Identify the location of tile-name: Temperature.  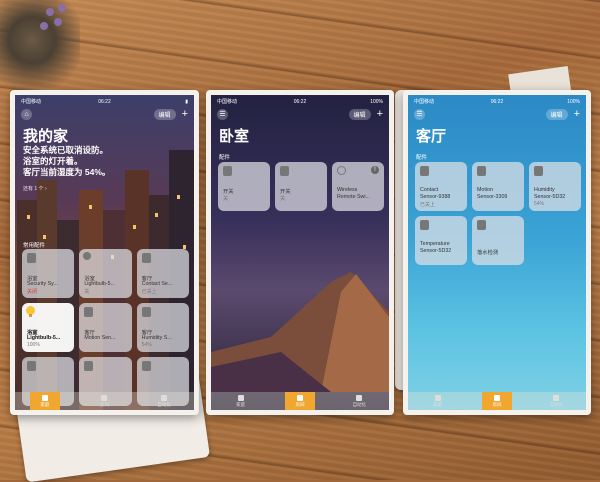
(435, 244).